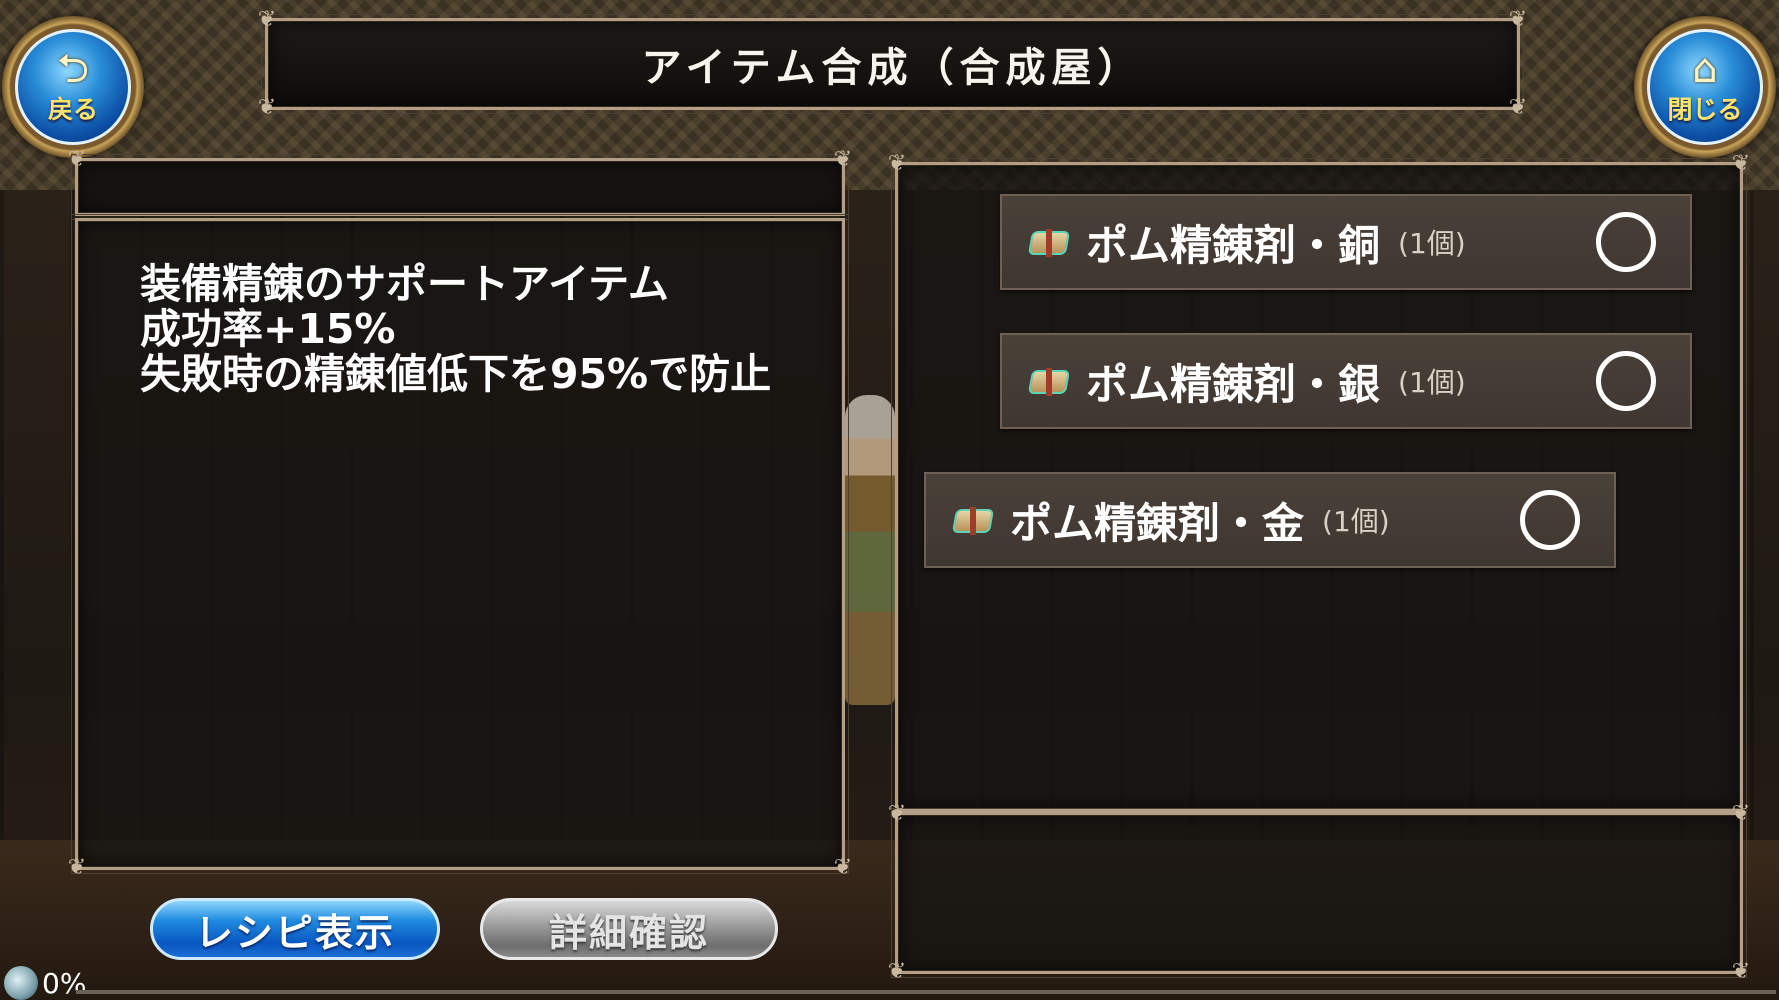  I want to click on back-button: ⮌ 戻る, so click(73, 87).